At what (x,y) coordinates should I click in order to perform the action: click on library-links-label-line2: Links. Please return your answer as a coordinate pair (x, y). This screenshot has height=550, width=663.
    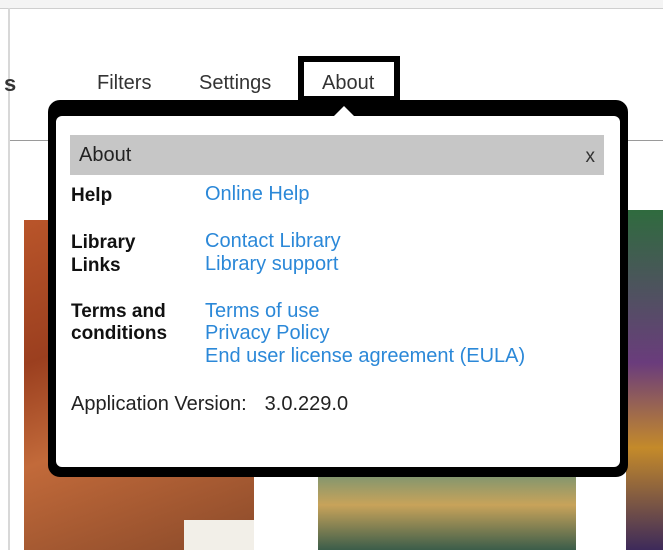
    Looking at the image, I should click on (96, 265).